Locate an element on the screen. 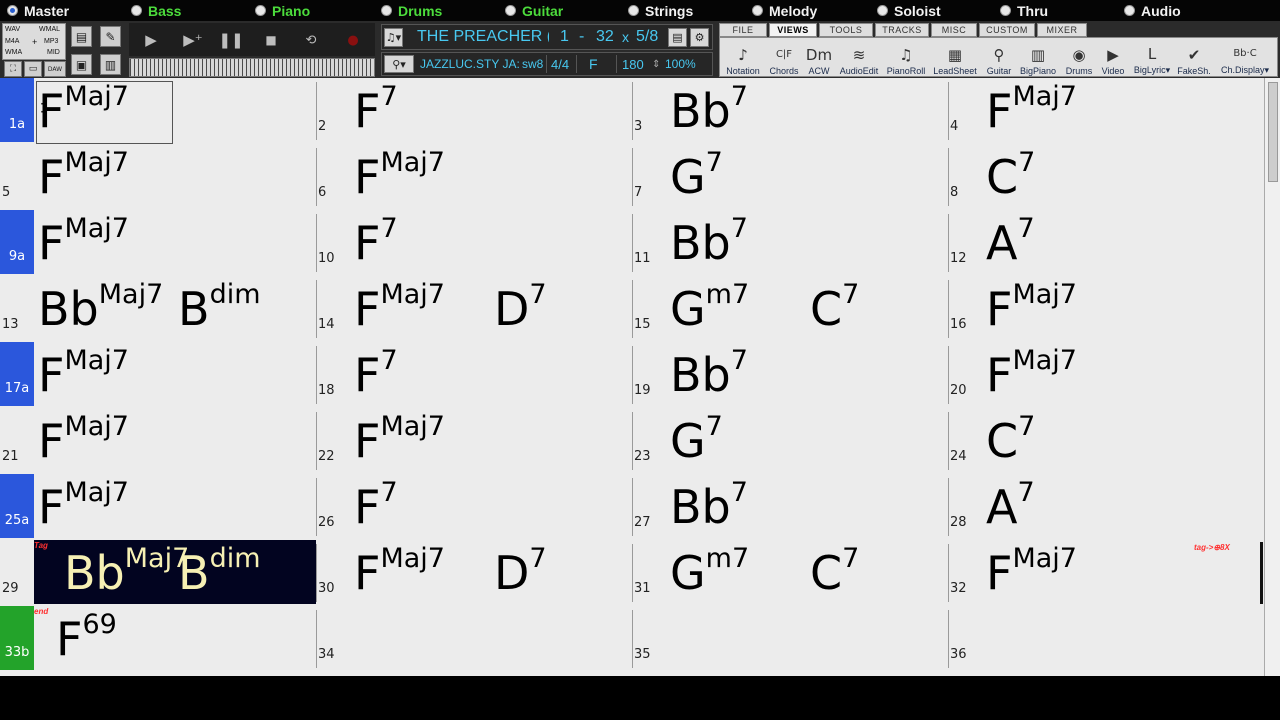 The width and height of the screenshot is (1280, 720). vertical-scrollbar is located at coordinates (1272, 377).